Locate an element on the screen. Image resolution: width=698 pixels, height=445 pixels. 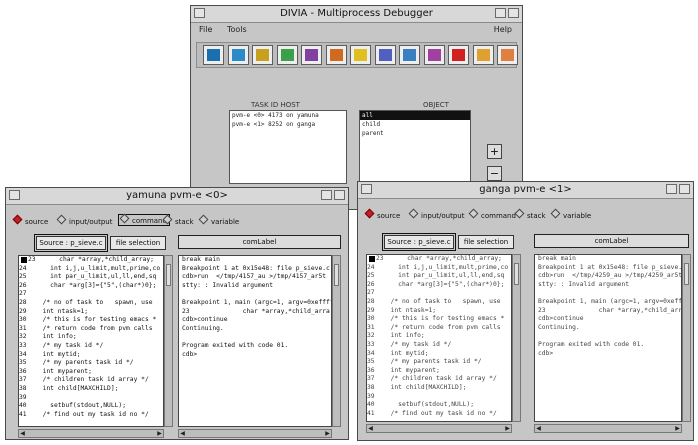
code-line: 37 /* children task id array */ is located at coordinates (91, 380).